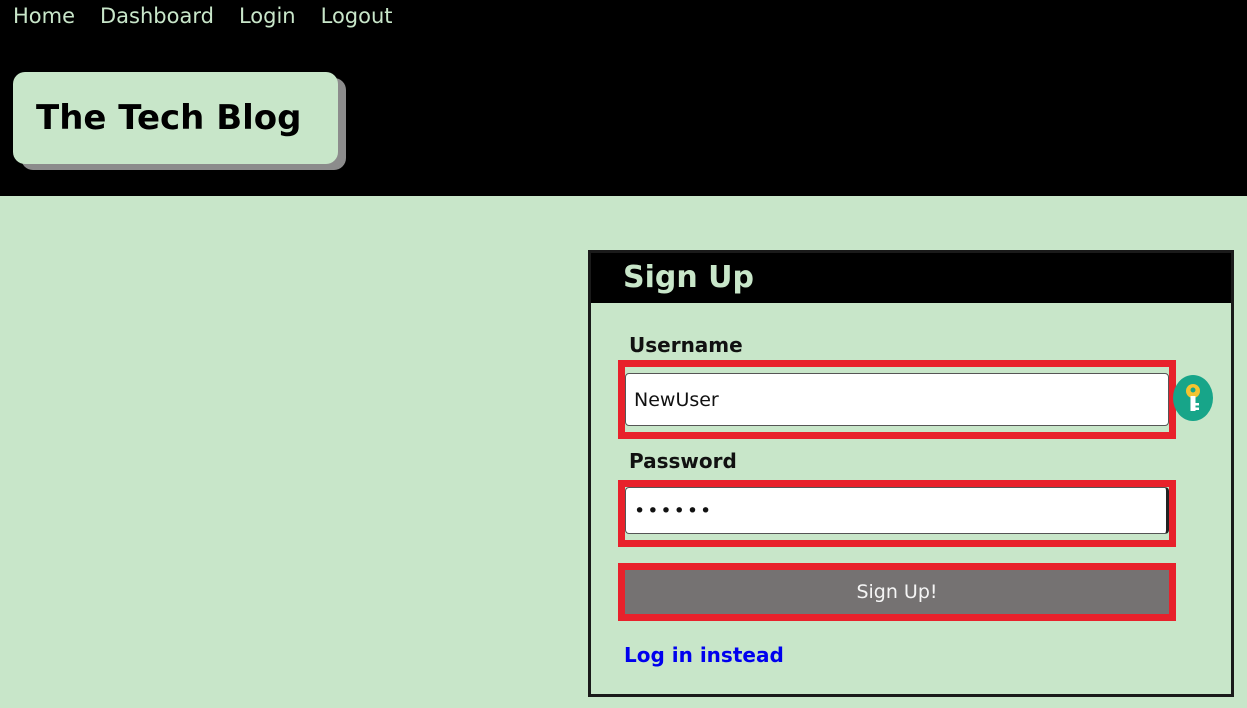 This screenshot has width=1247, height=708. I want to click on username-highlight, so click(897, 399).